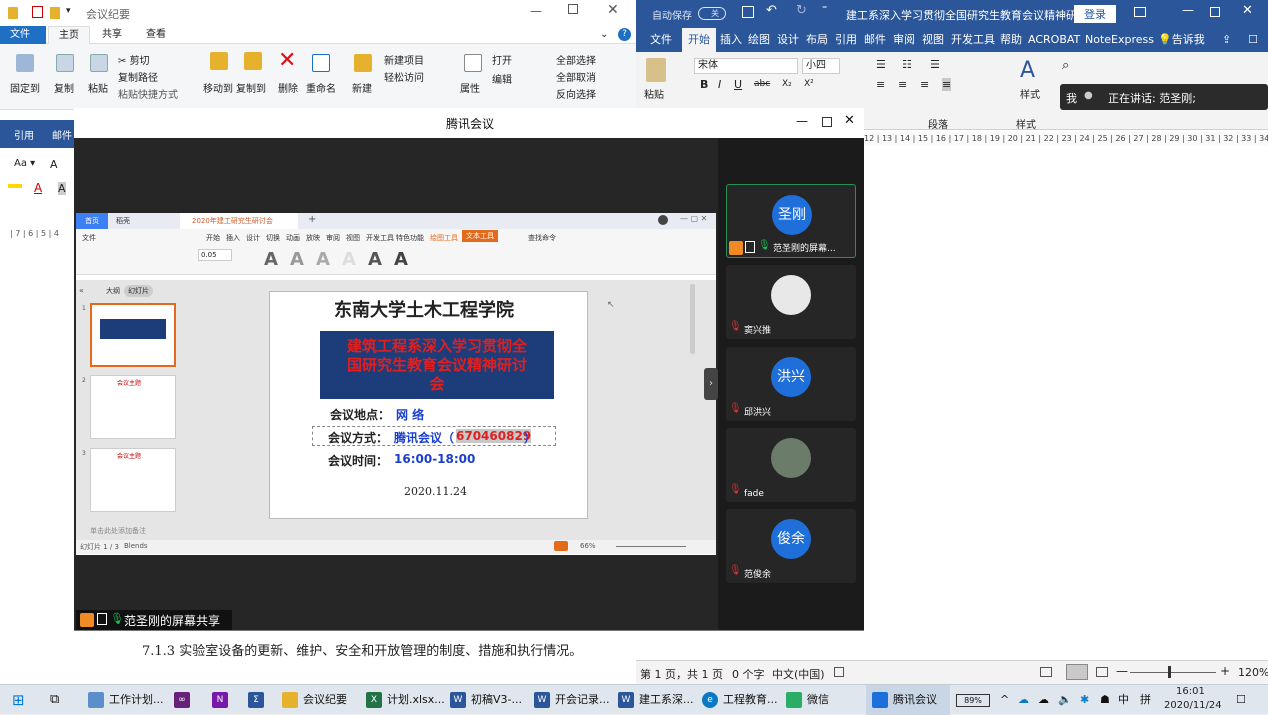 The height and width of the screenshot is (715, 1268). Describe the element at coordinates (573, 9) in the screenshot. I see `maximize-icon` at that location.